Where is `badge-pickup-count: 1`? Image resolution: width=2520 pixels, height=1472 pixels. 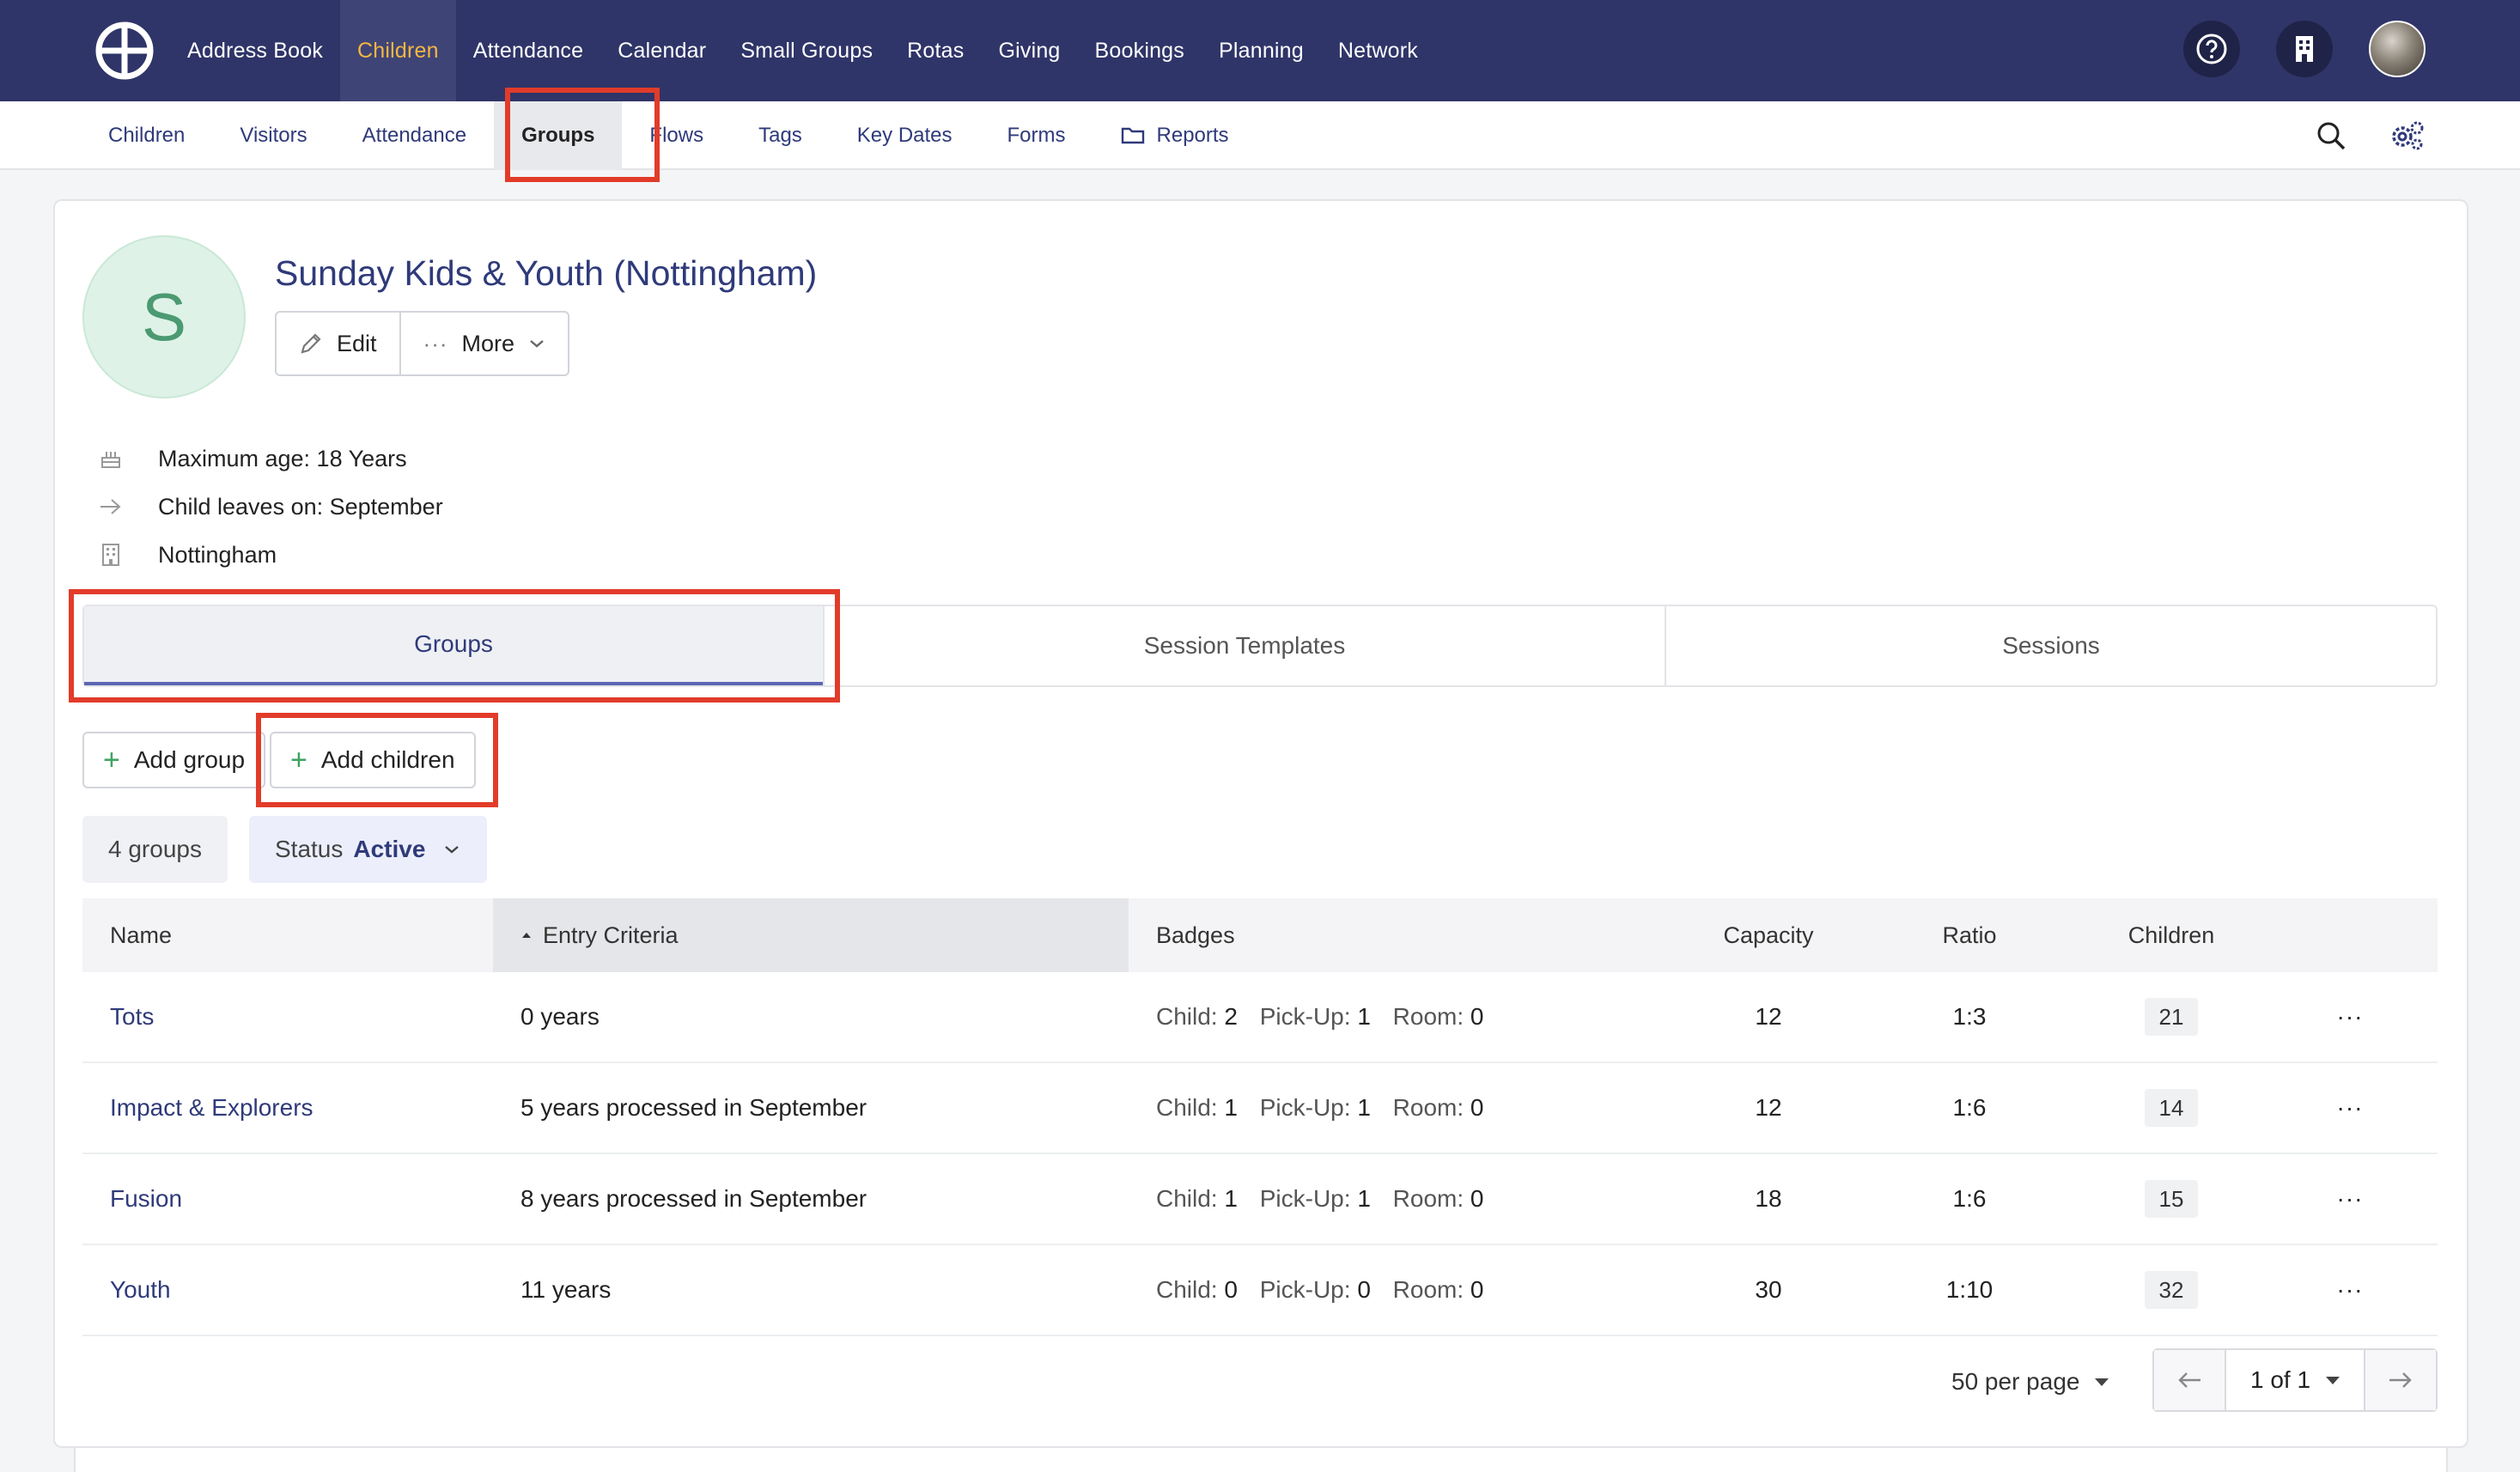
badge-pickup-count: 1 is located at coordinates (1364, 1017).